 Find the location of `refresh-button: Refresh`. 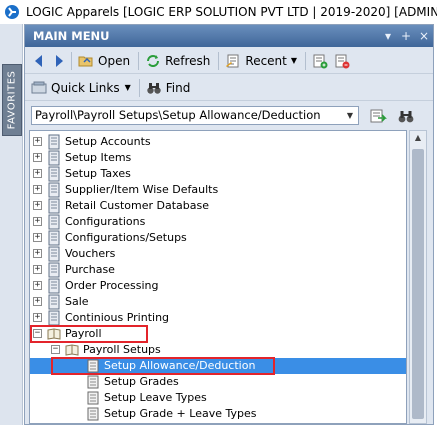

refresh-button: Refresh is located at coordinates (177, 61).